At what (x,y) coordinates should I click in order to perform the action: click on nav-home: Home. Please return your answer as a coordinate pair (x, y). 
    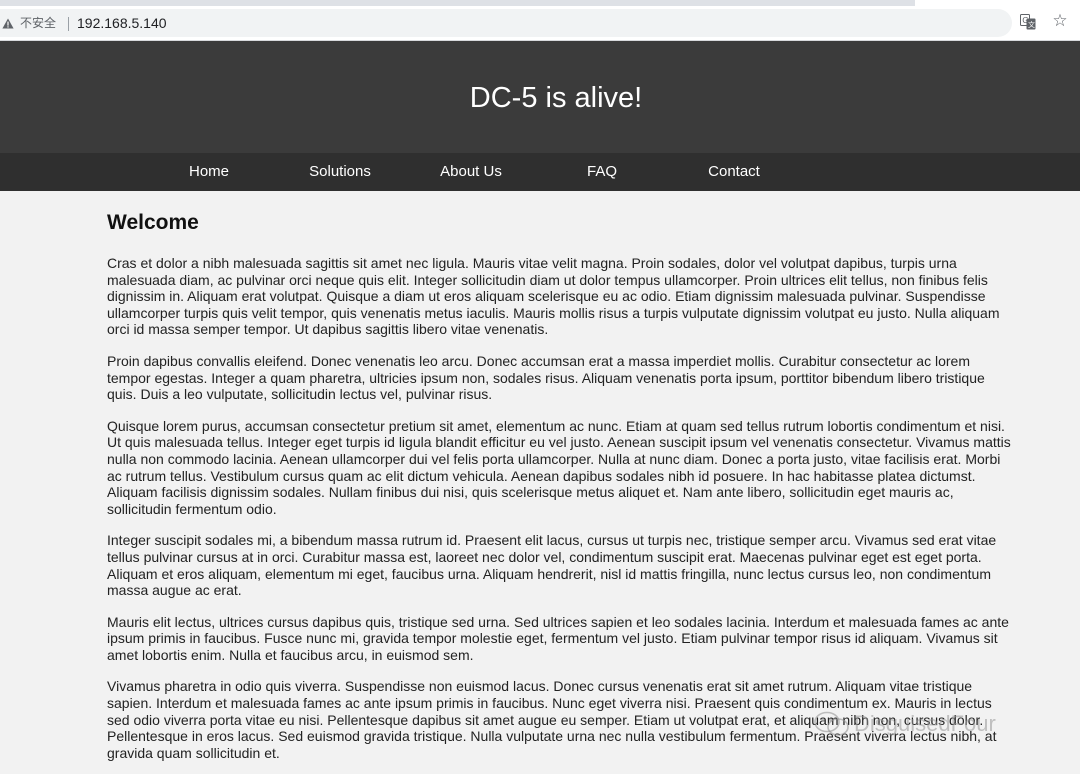
    Looking at the image, I should click on (209, 172).